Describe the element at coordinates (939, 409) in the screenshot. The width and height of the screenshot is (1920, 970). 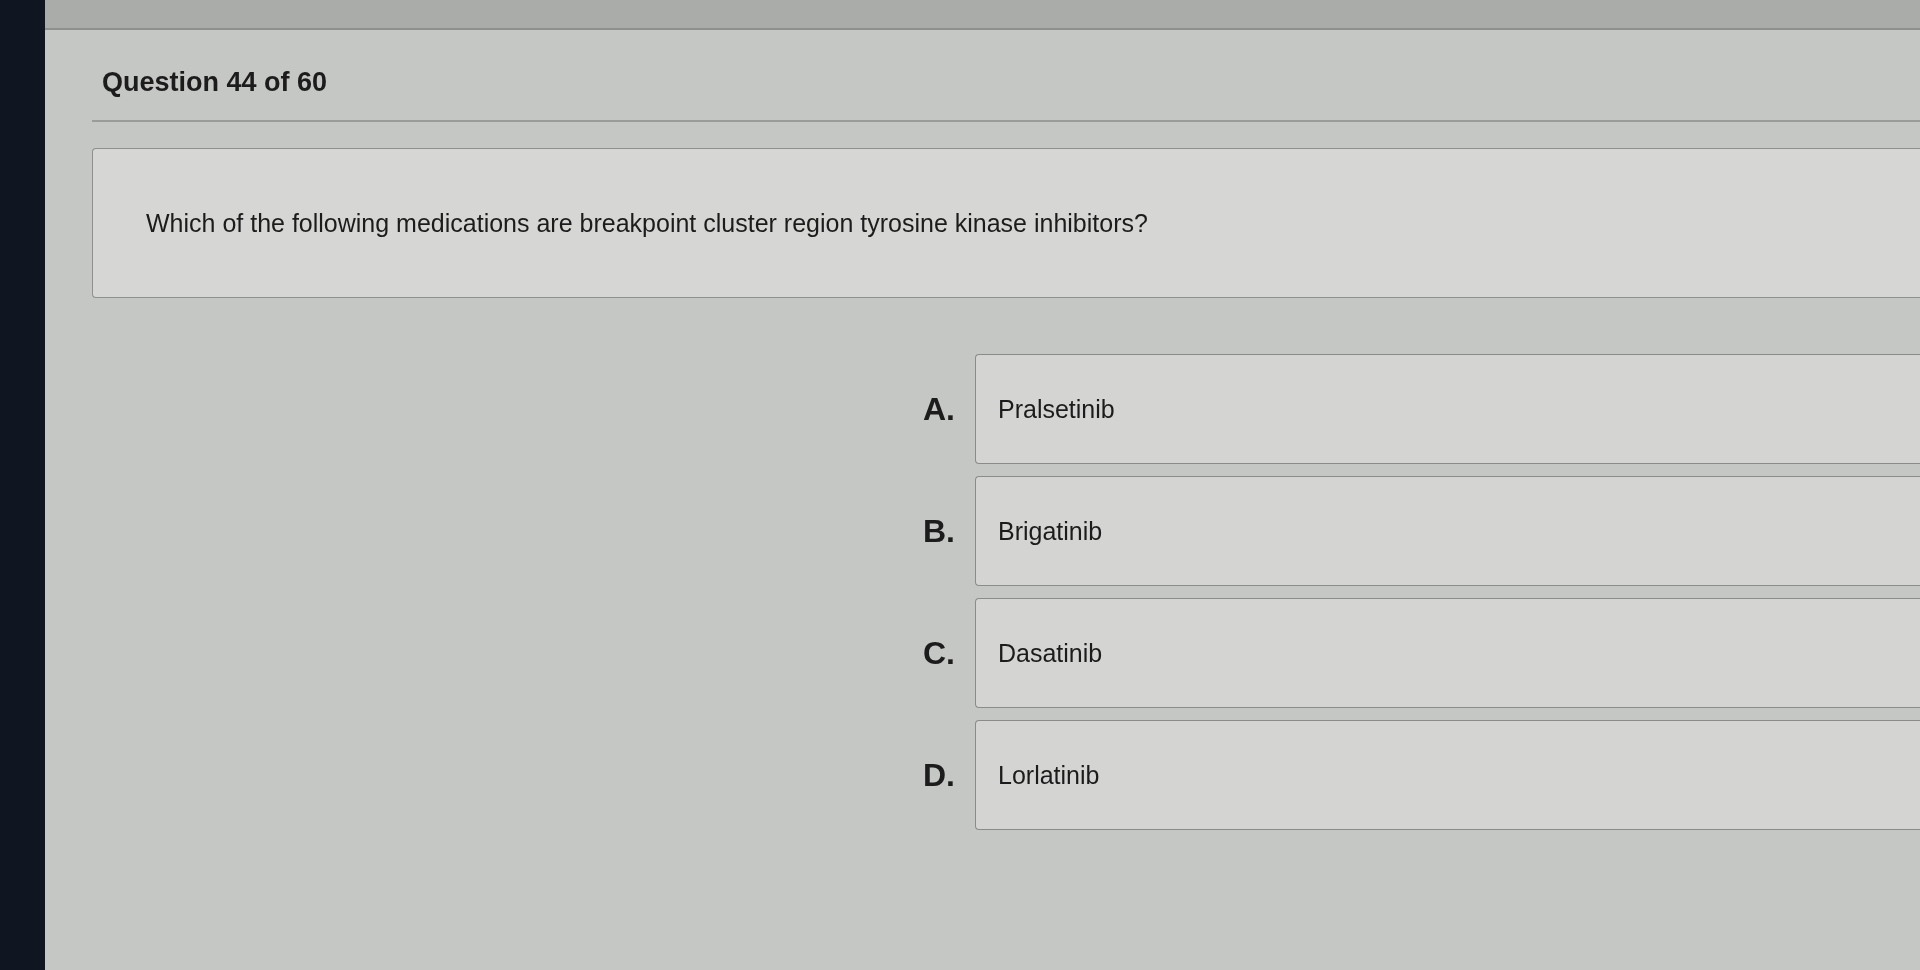
I see `option-letter: A.` at that location.